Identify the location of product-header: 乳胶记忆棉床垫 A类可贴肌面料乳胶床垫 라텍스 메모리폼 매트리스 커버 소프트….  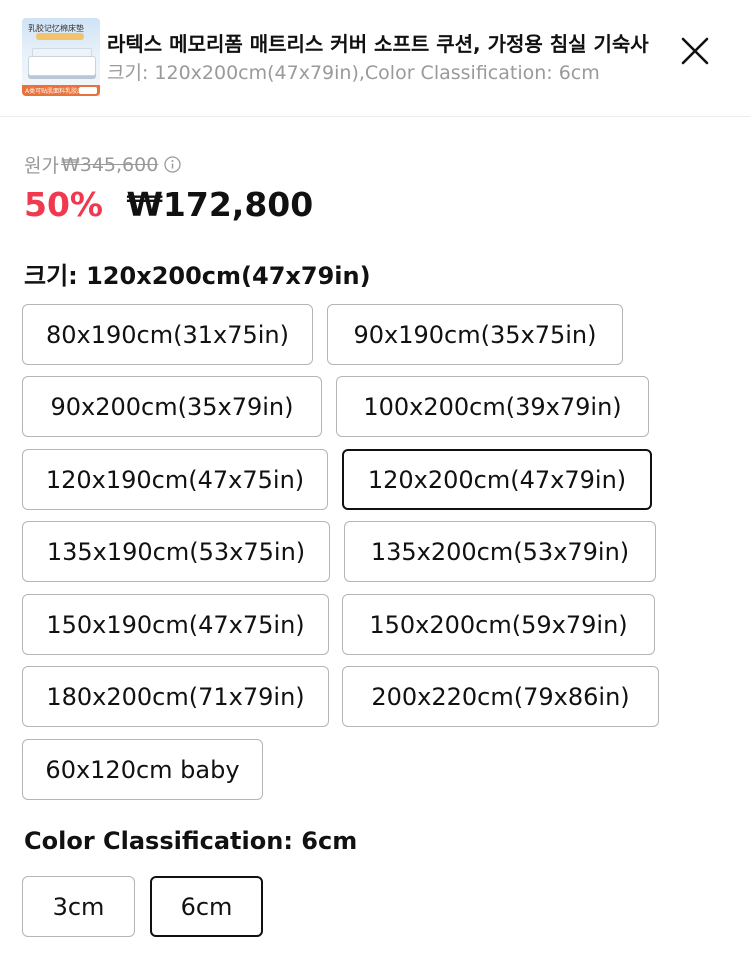
(375, 58).